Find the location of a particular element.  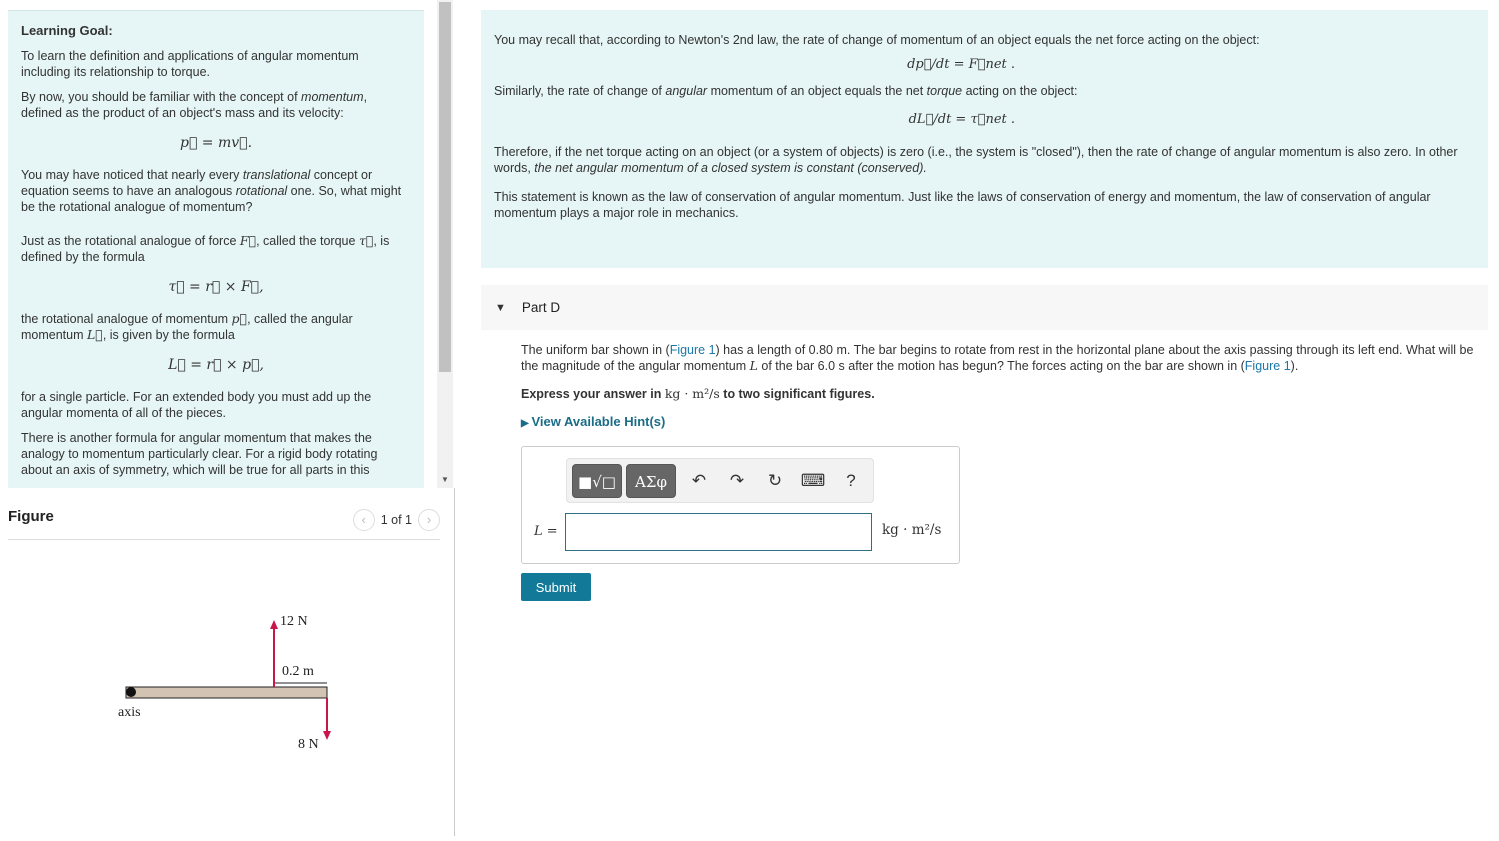

axis-pivot is located at coordinates (131, 692).